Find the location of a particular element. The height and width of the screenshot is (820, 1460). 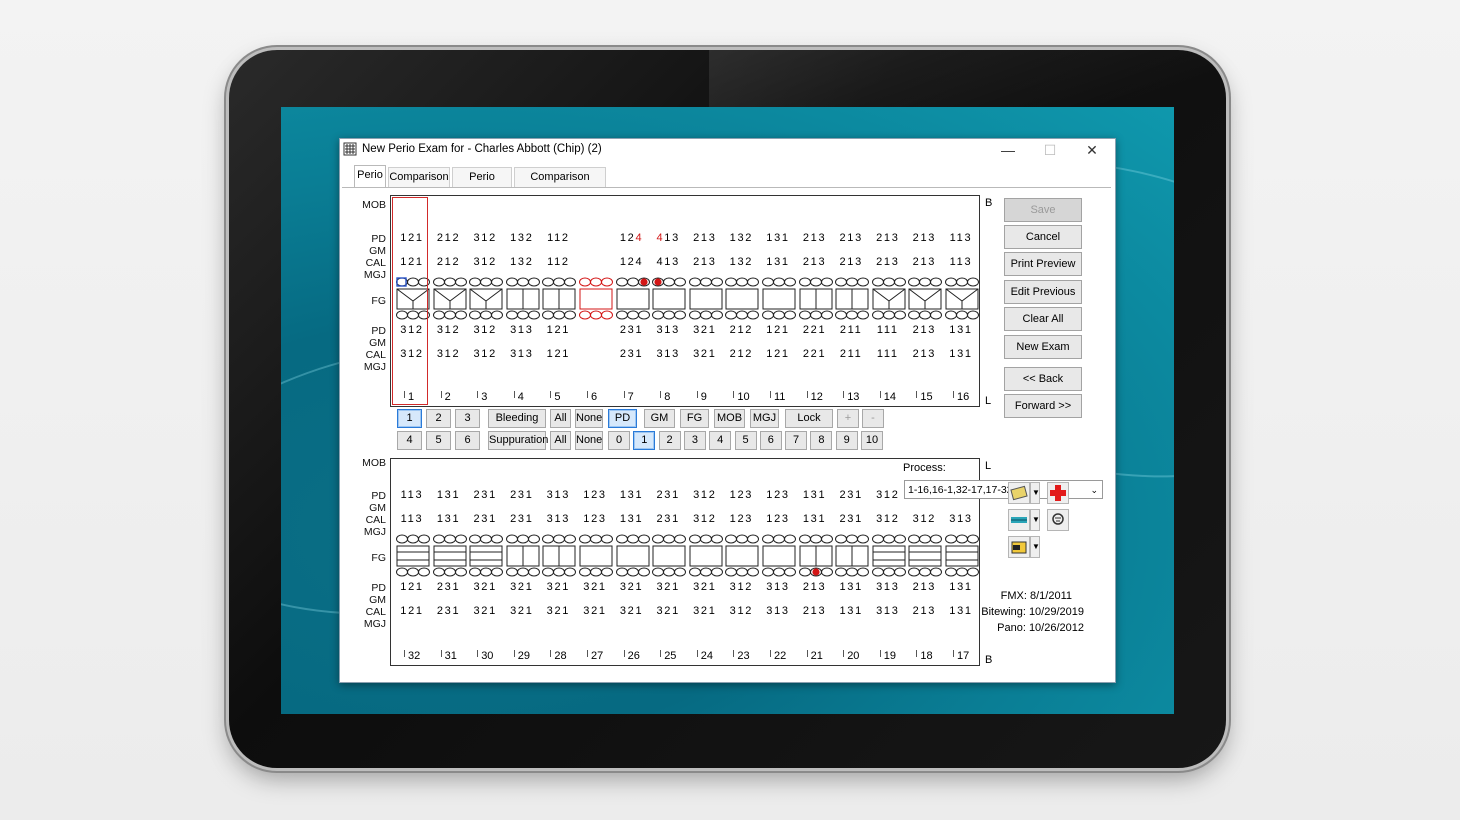

print-preview-button: Print Preview is located at coordinates (1043, 264).